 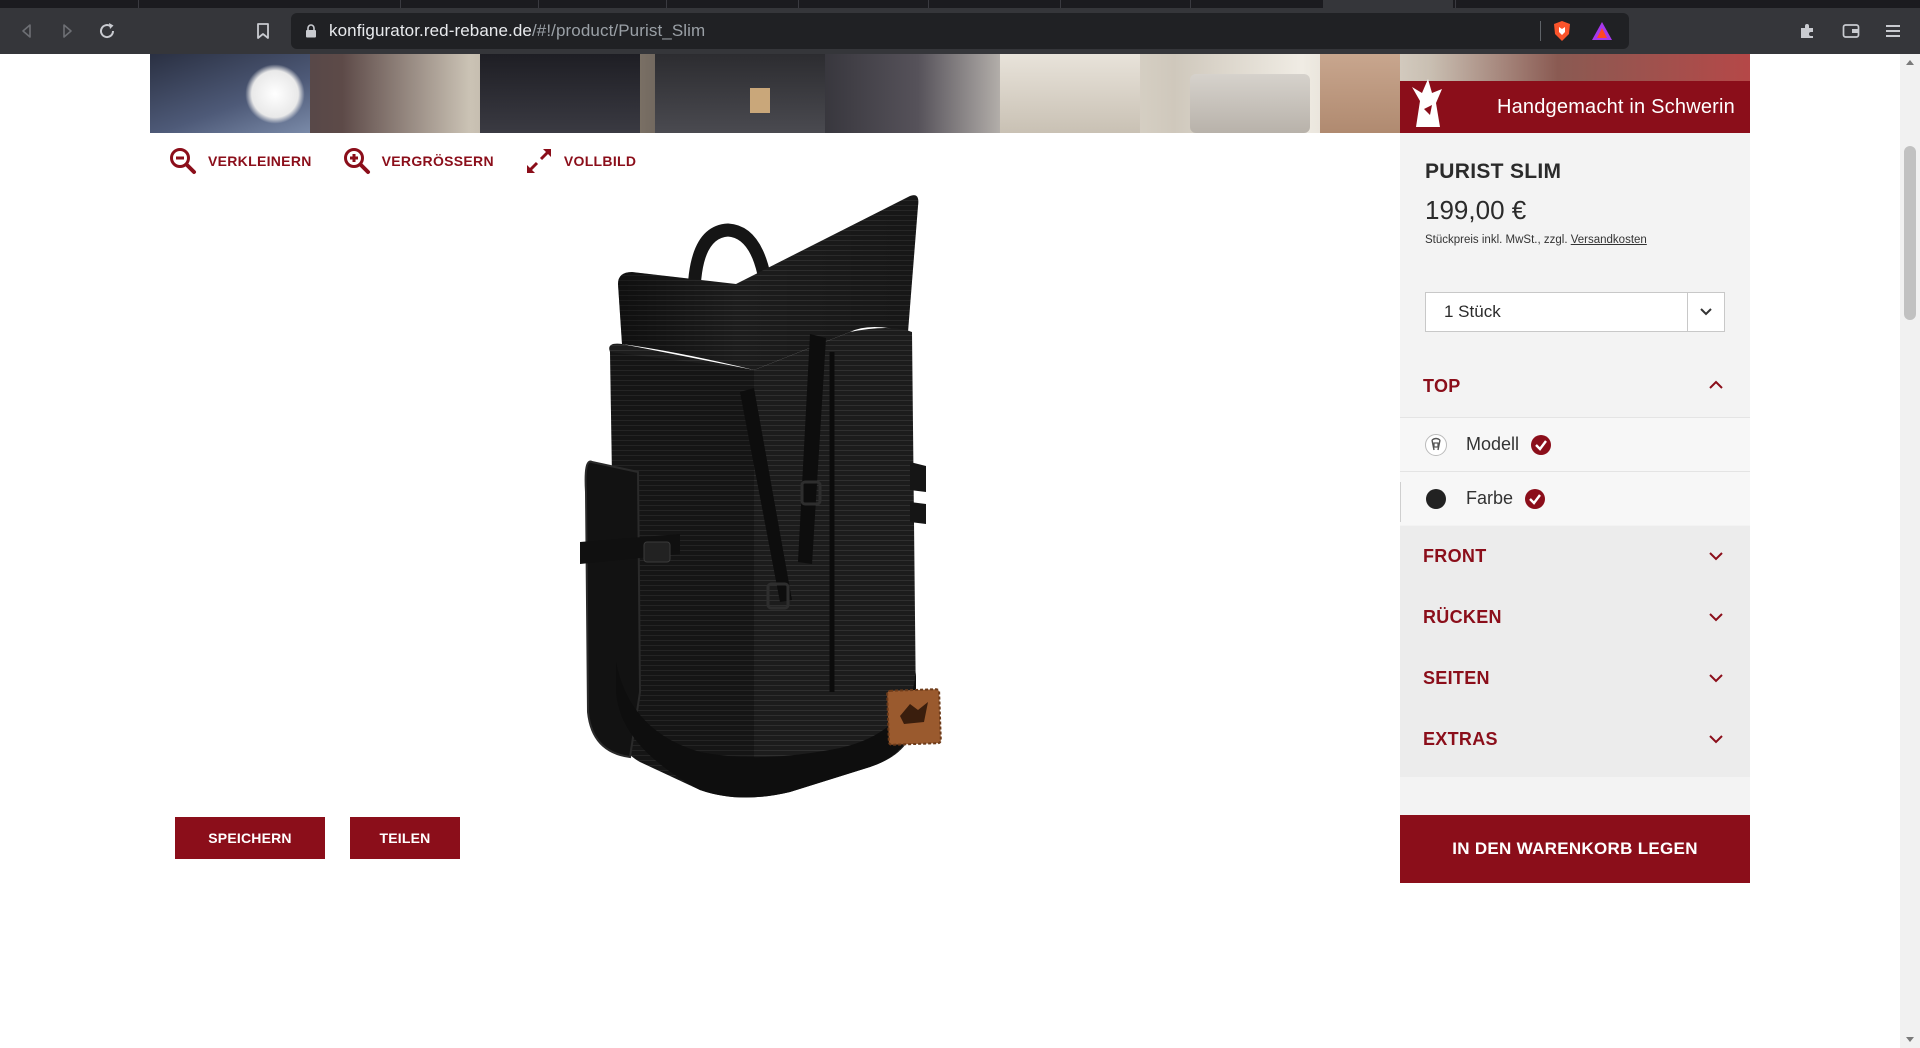 What do you see at coordinates (27, 31) in the screenshot?
I see `back-icon` at bounding box center [27, 31].